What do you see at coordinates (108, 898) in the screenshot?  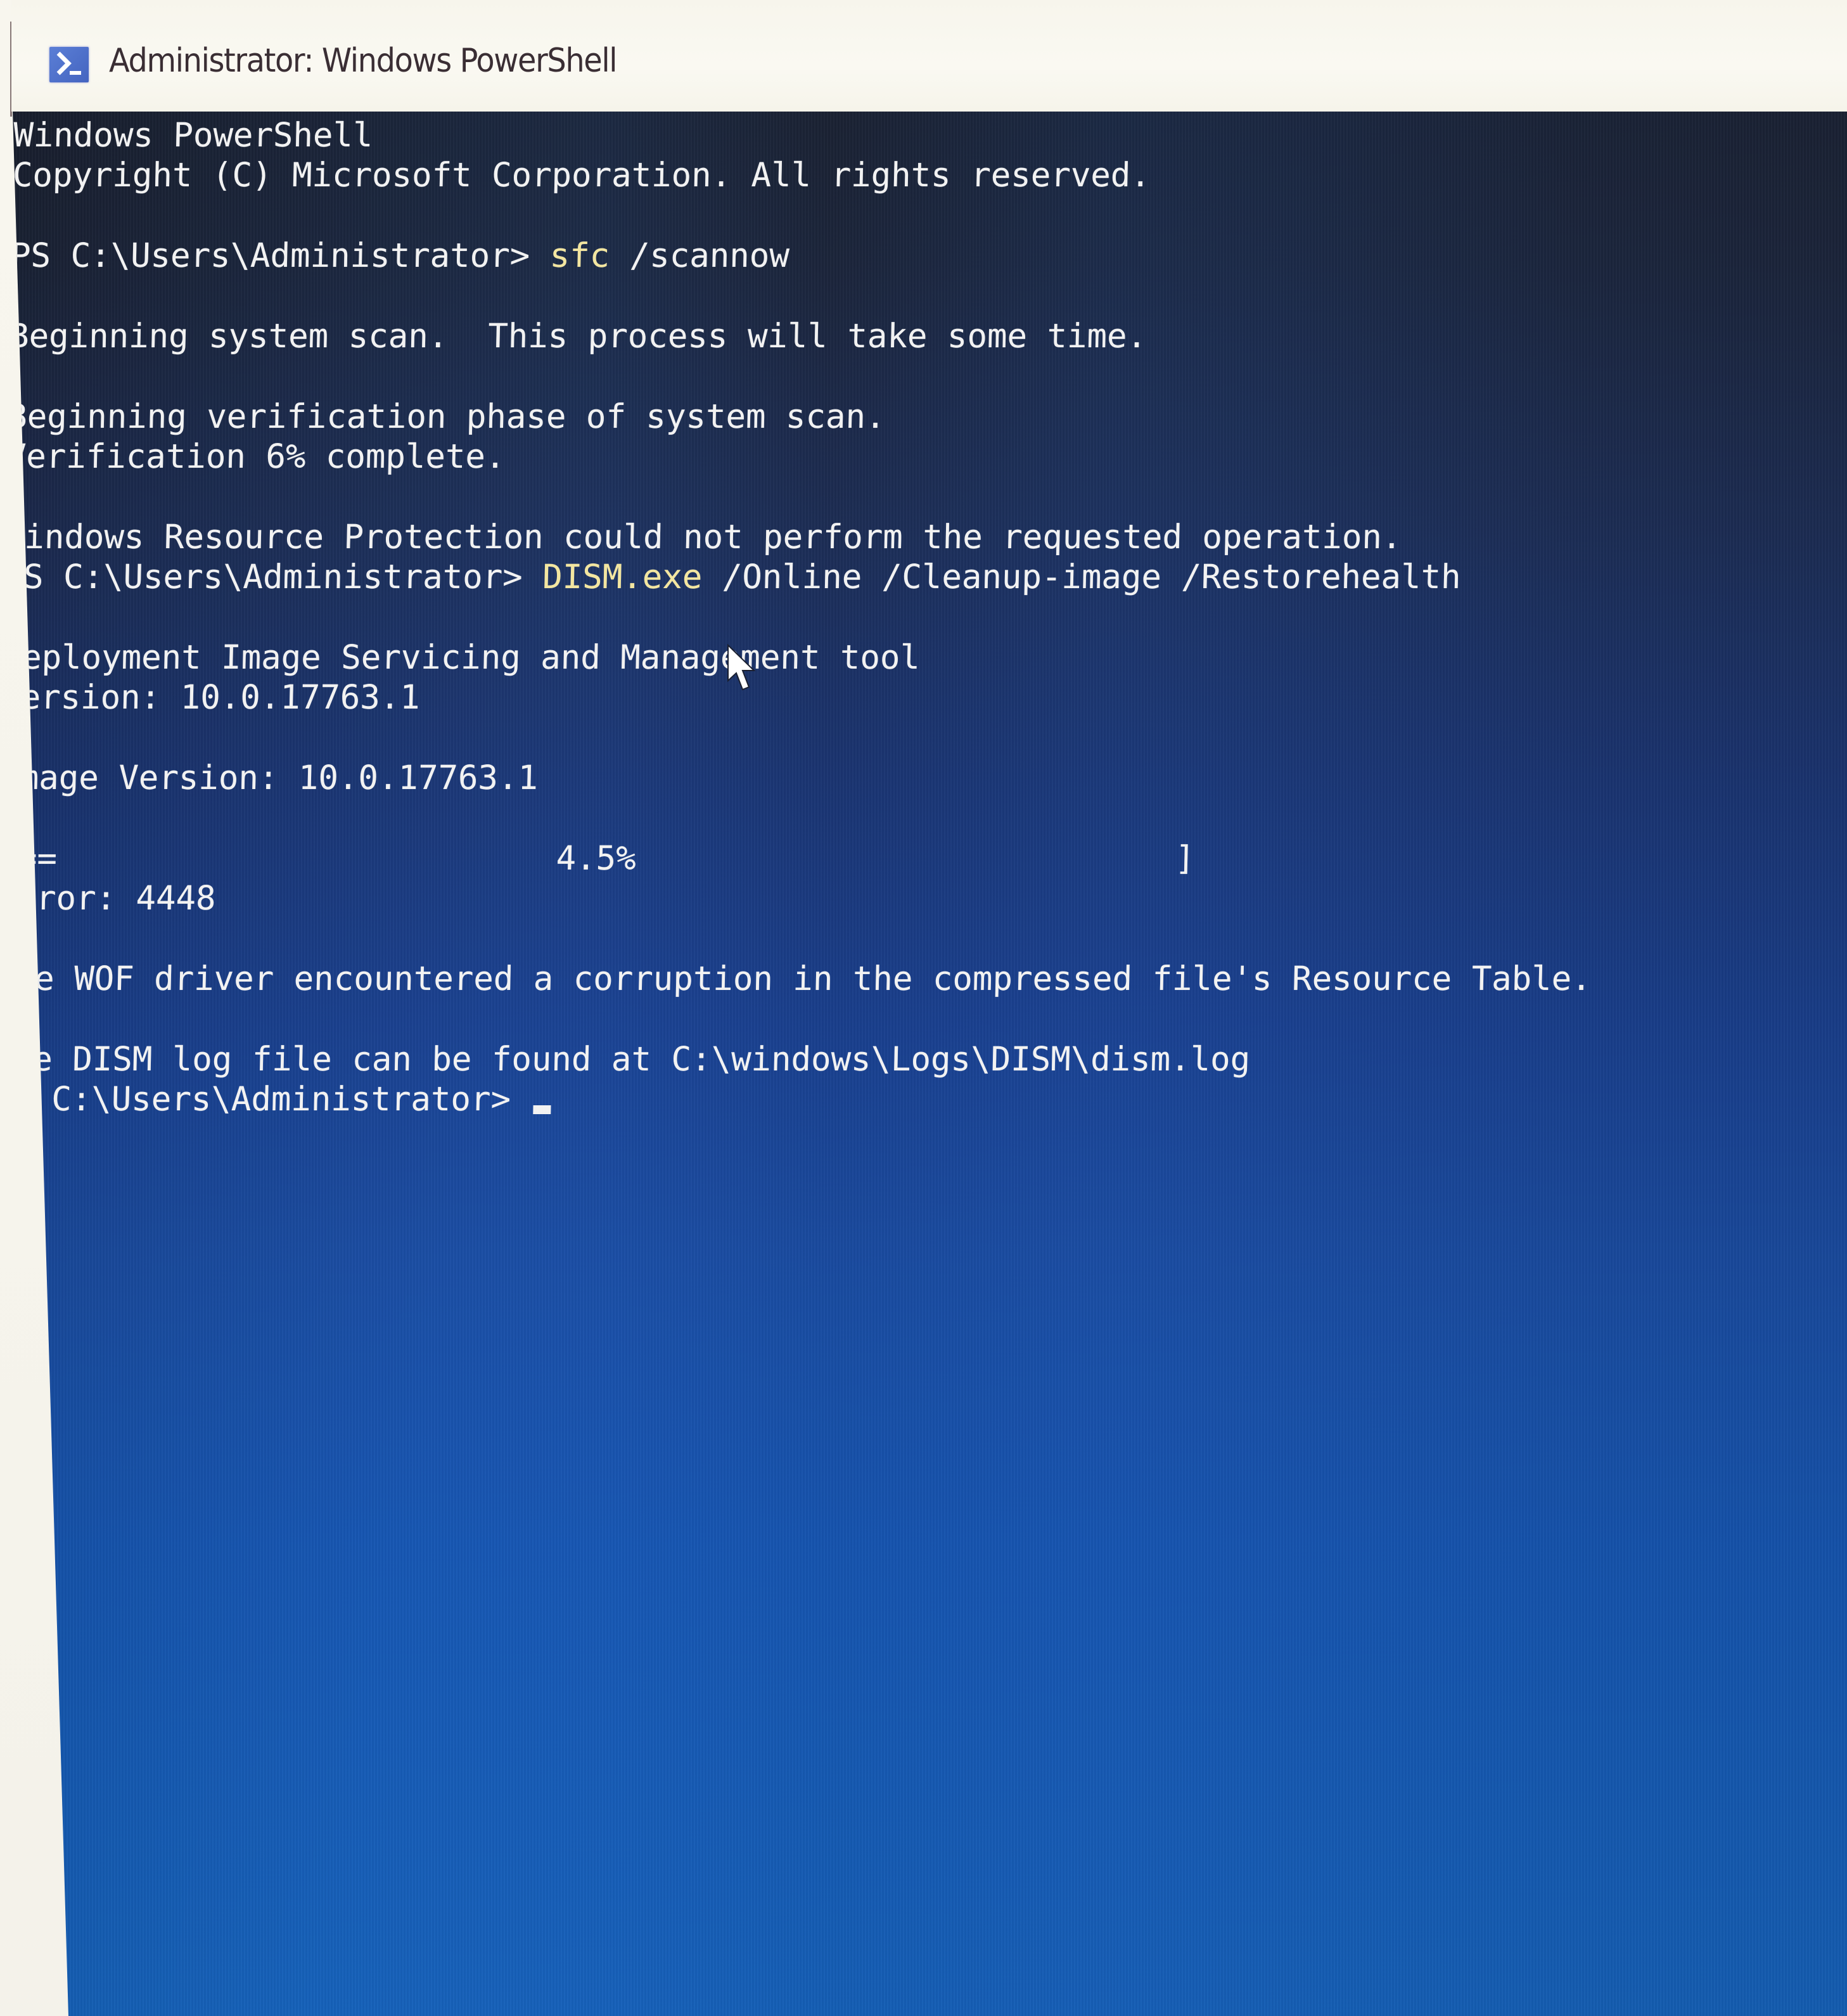 I see `console-output-line: Error: 4448` at bounding box center [108, 898].